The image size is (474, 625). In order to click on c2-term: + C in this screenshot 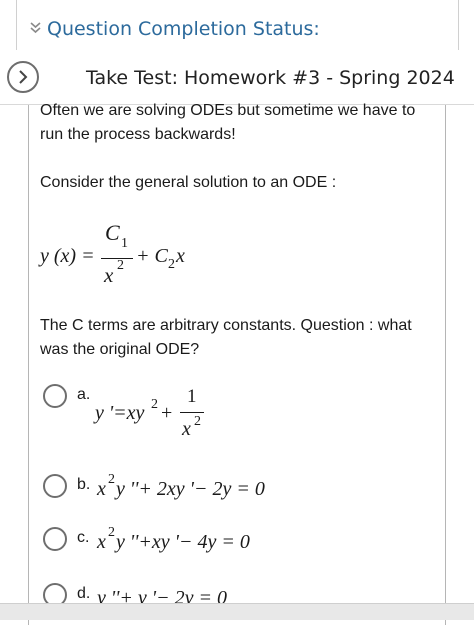, I will do `click(152, 256)`.